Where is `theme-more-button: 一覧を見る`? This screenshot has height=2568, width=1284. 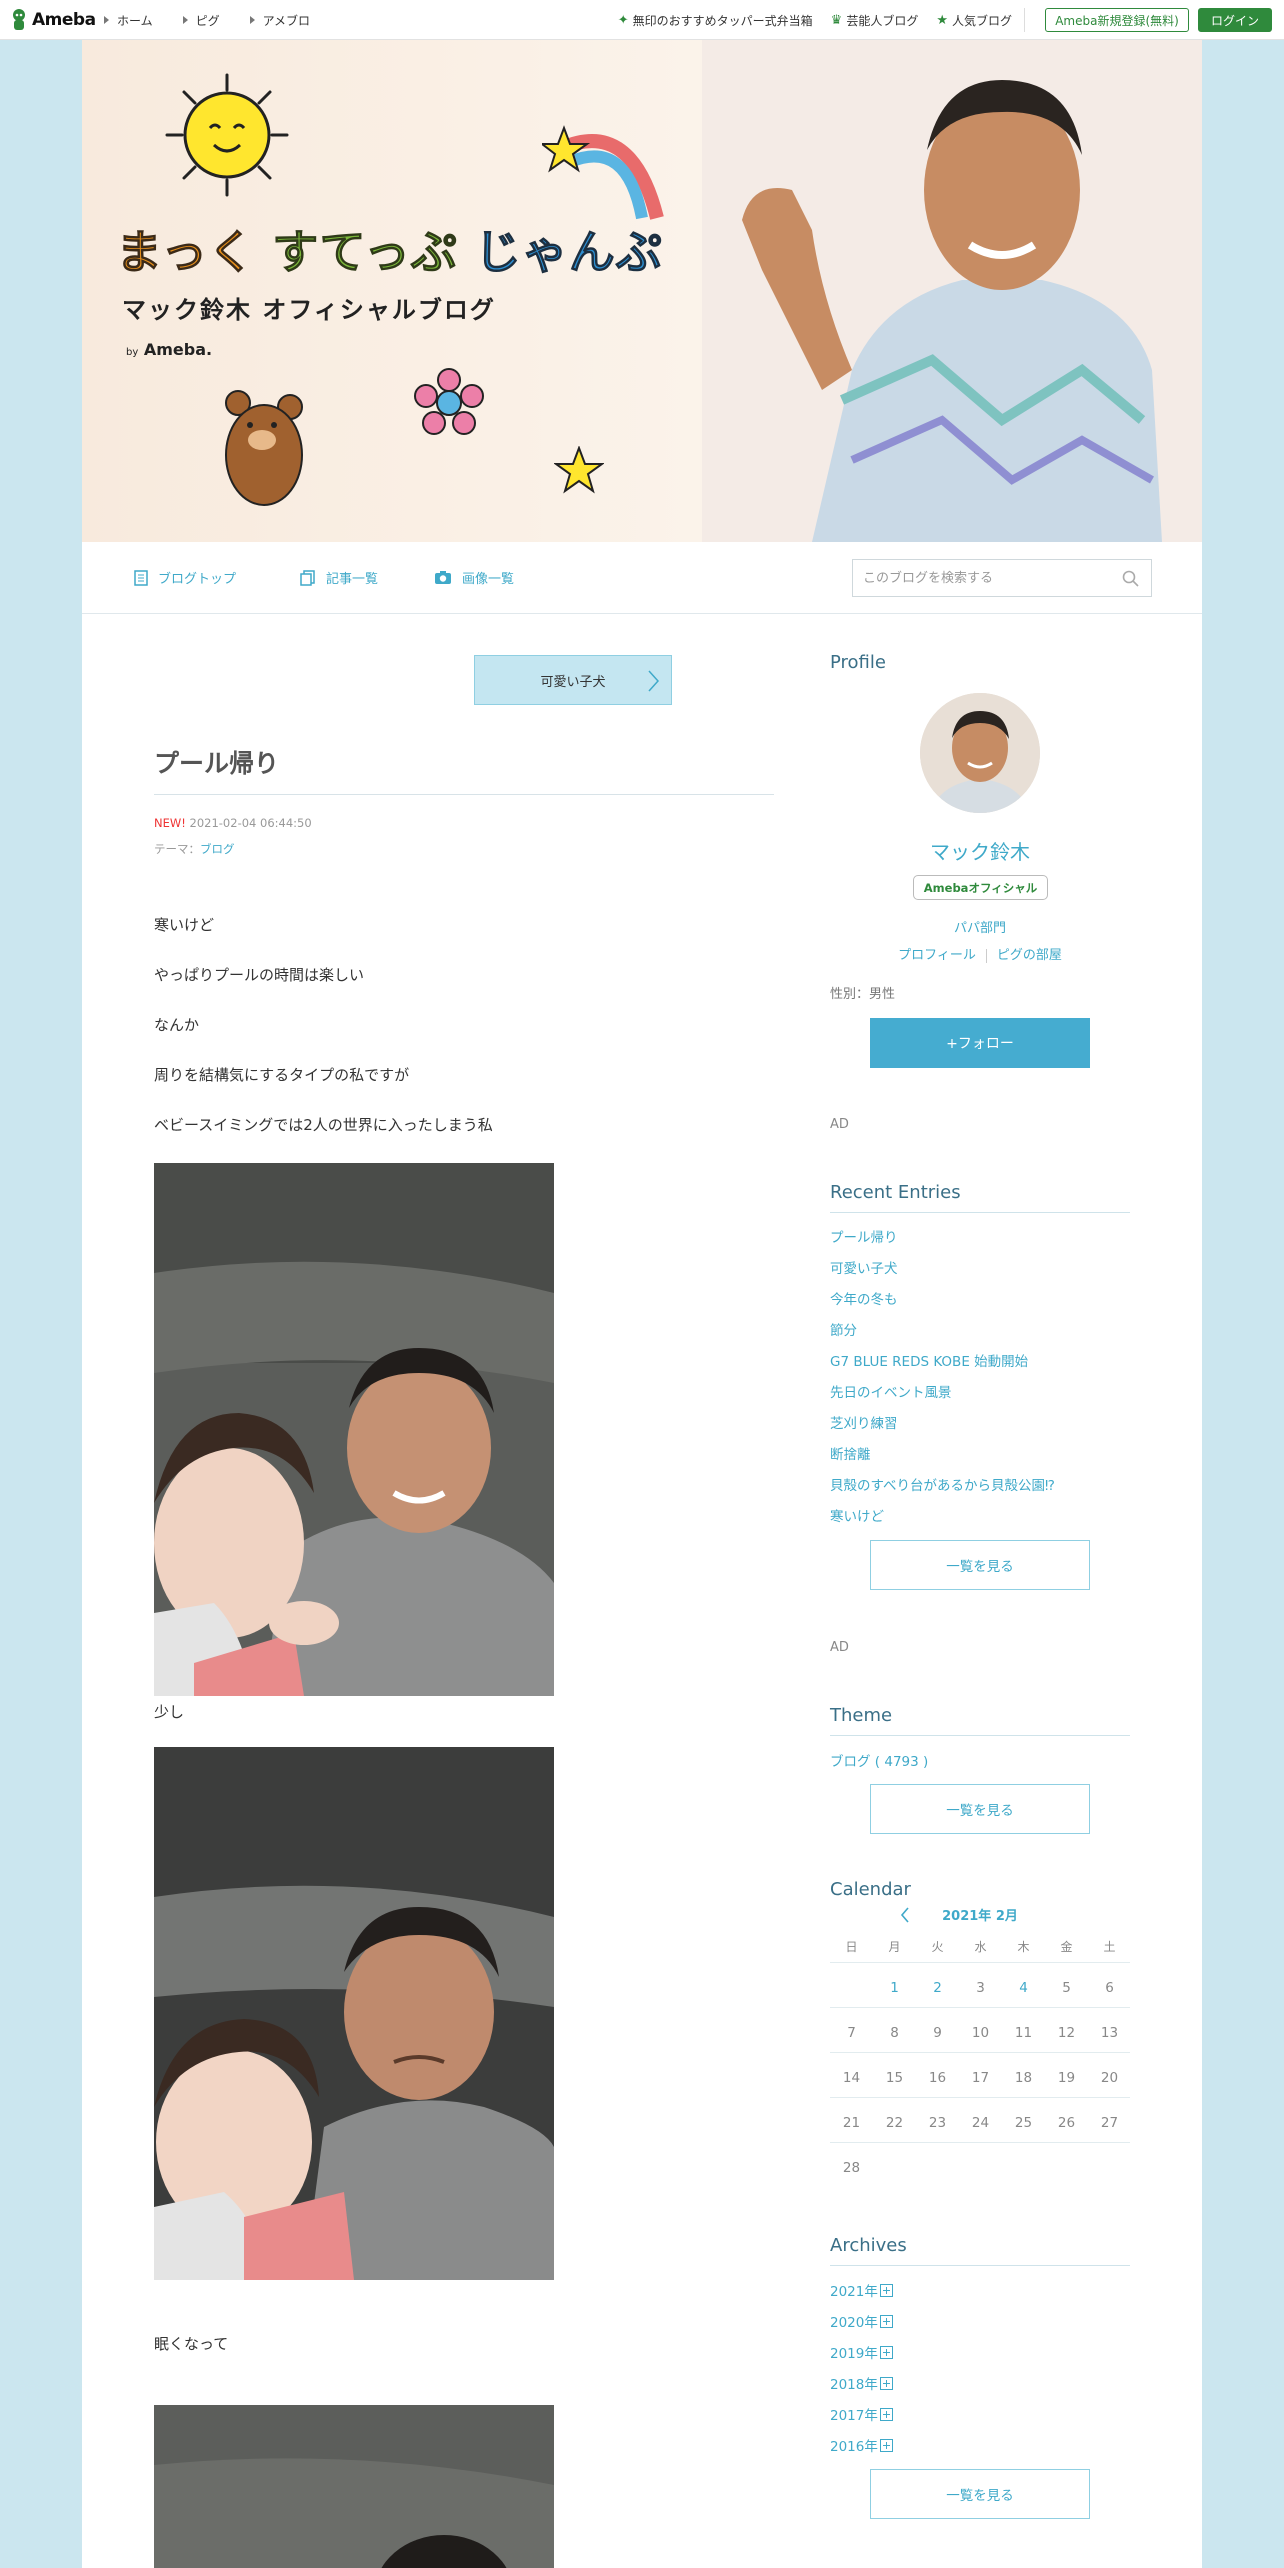
theme-more-button: 一覧を見る is located at coordinates (980, 1809).